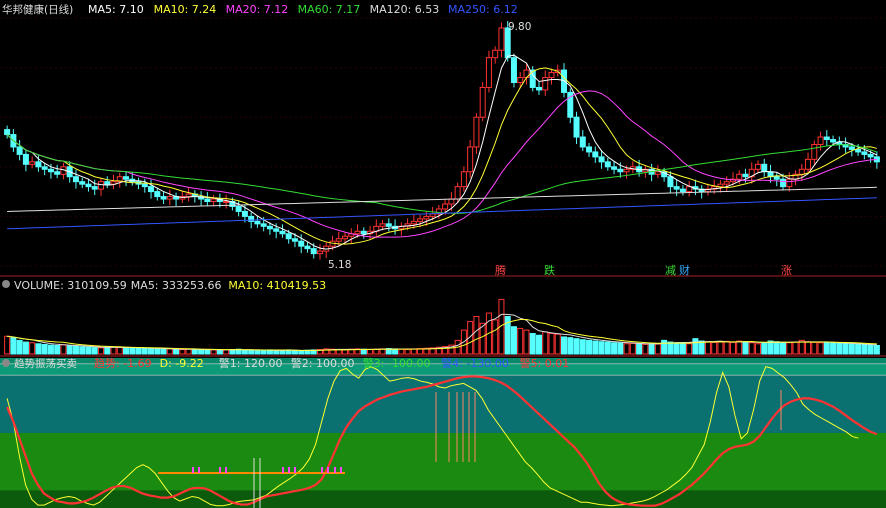 This screenshot has width=886, height=508. What do you see at coordinates (483, 9) in the screenshot?
I see `ma-label-5: MA250: 6.12` at bounding box center [483, 9].